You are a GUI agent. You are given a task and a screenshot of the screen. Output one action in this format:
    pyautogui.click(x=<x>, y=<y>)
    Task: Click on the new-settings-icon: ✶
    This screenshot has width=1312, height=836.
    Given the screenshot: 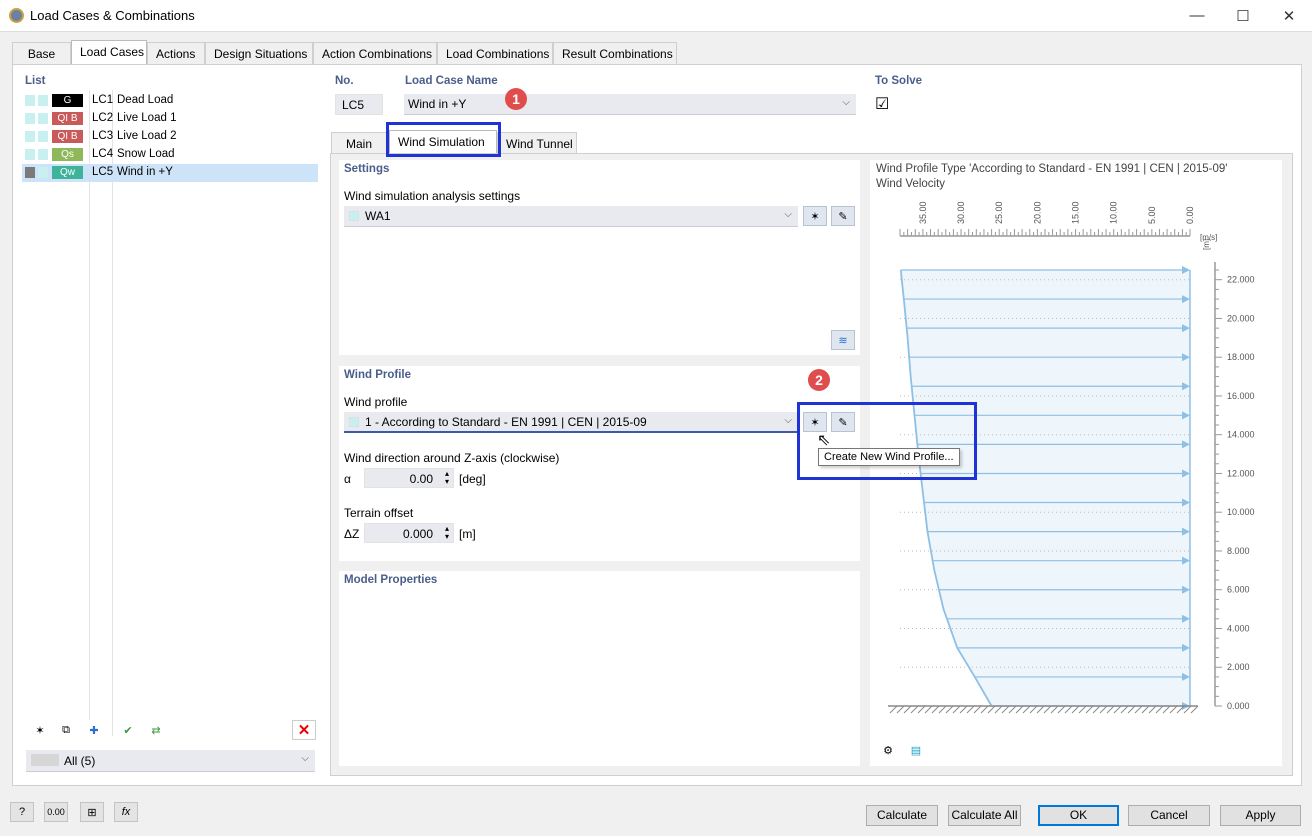 What is the action you would take?
    pyautogui.click(x=815, y=216)
    